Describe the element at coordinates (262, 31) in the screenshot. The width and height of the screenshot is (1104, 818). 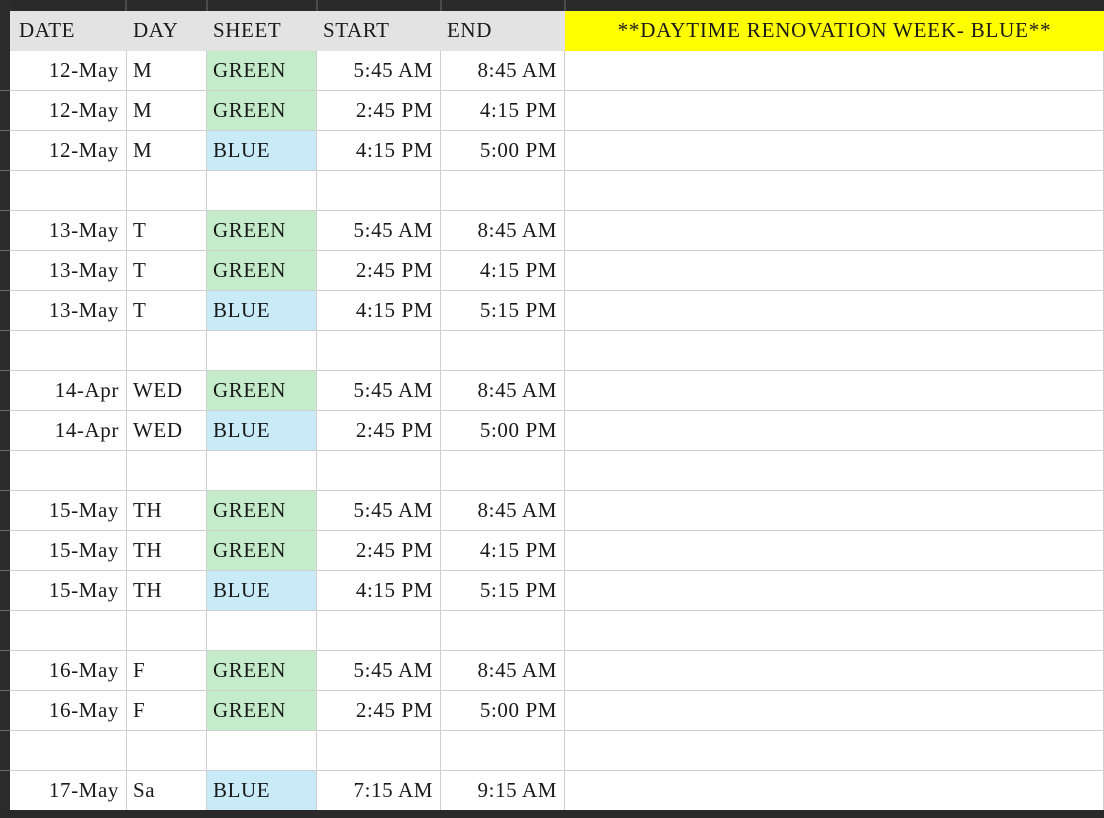
I see `header-sheet: SHEET` at that location.